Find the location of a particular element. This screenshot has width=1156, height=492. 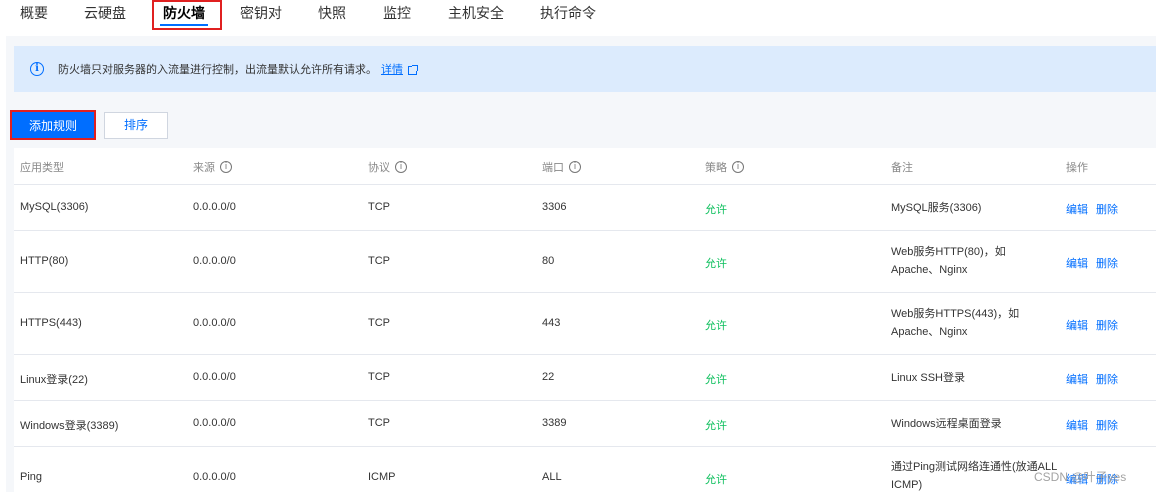

tab-monitor: 监控 is located at coordinates (397, 14).